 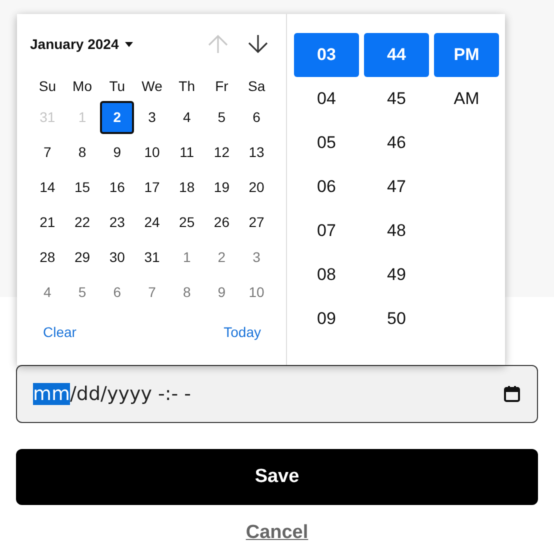 What do you see at coordinates (326, 99) in the screenshot?
I see `time-option: 04` at bounding box center [326, 99].